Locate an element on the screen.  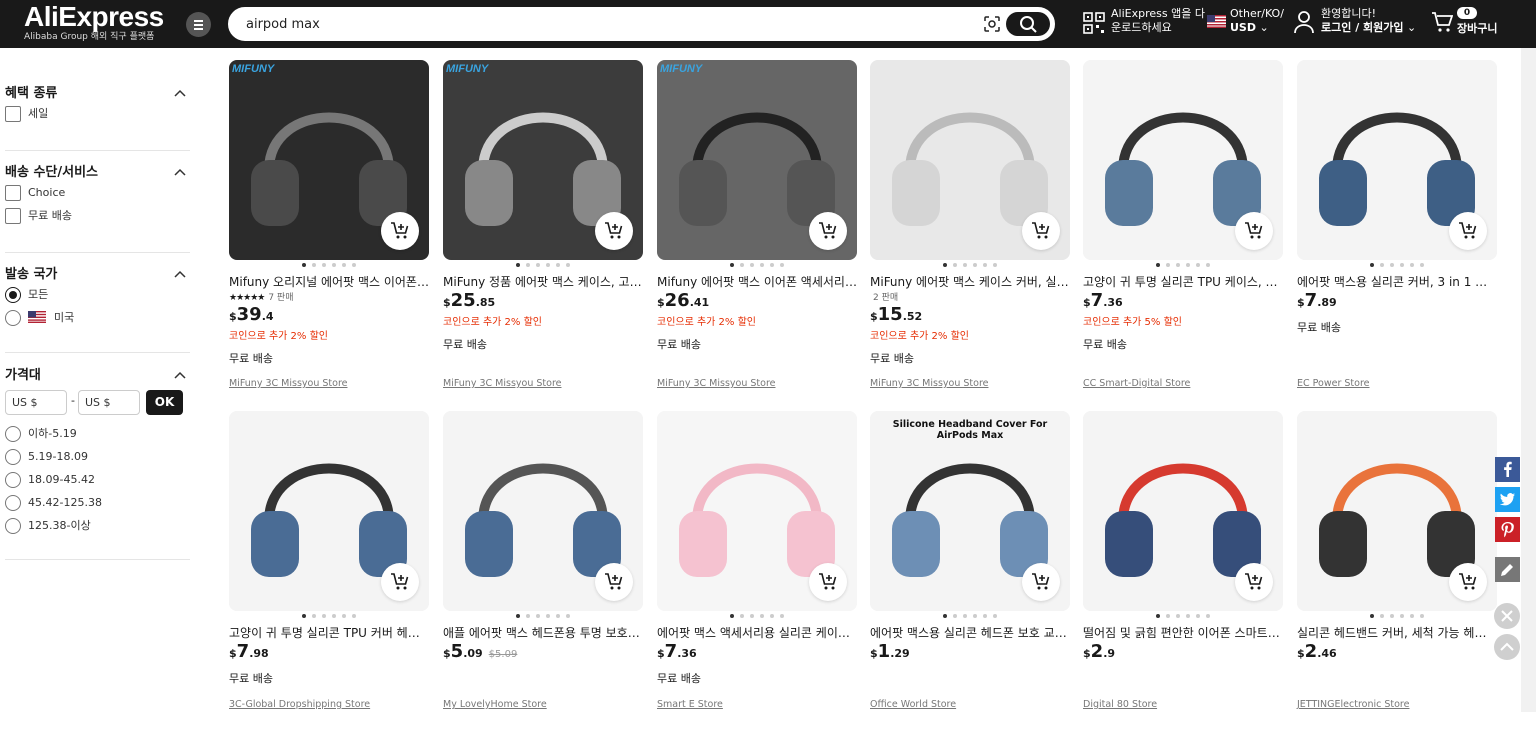
filter-option-us: 미국 is located at coordinates (97, 319).